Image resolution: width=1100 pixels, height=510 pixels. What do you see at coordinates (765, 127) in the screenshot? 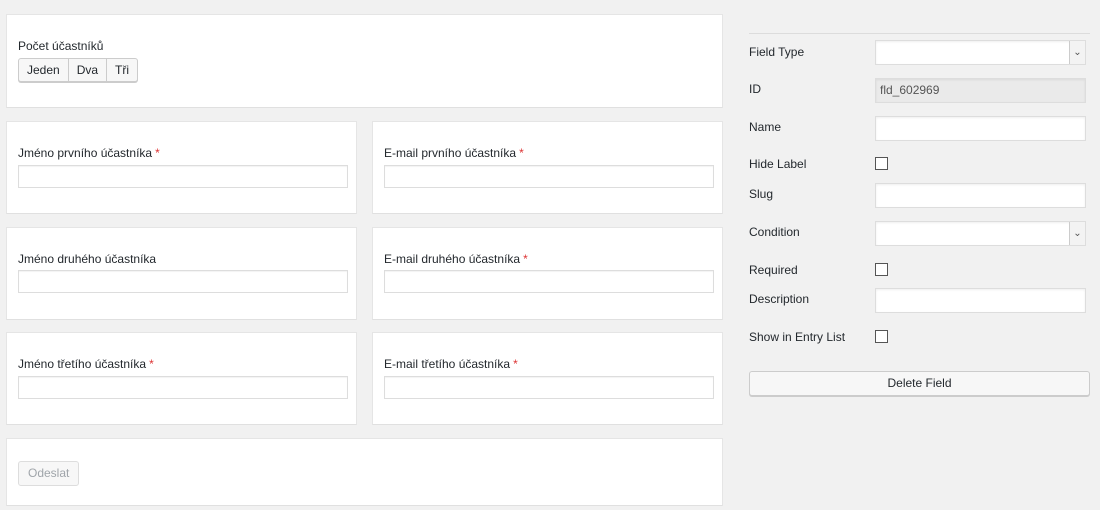
I see `name-label: Name` at bounding box center [765, 127].